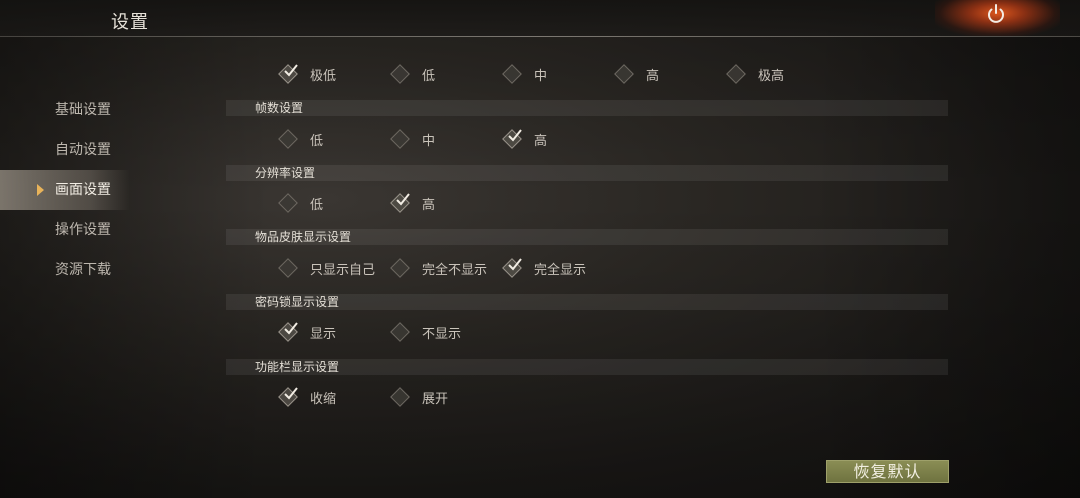 The height and width of the screenshot is (498, 1080). I want to click on power-icon, so click(996, 13).